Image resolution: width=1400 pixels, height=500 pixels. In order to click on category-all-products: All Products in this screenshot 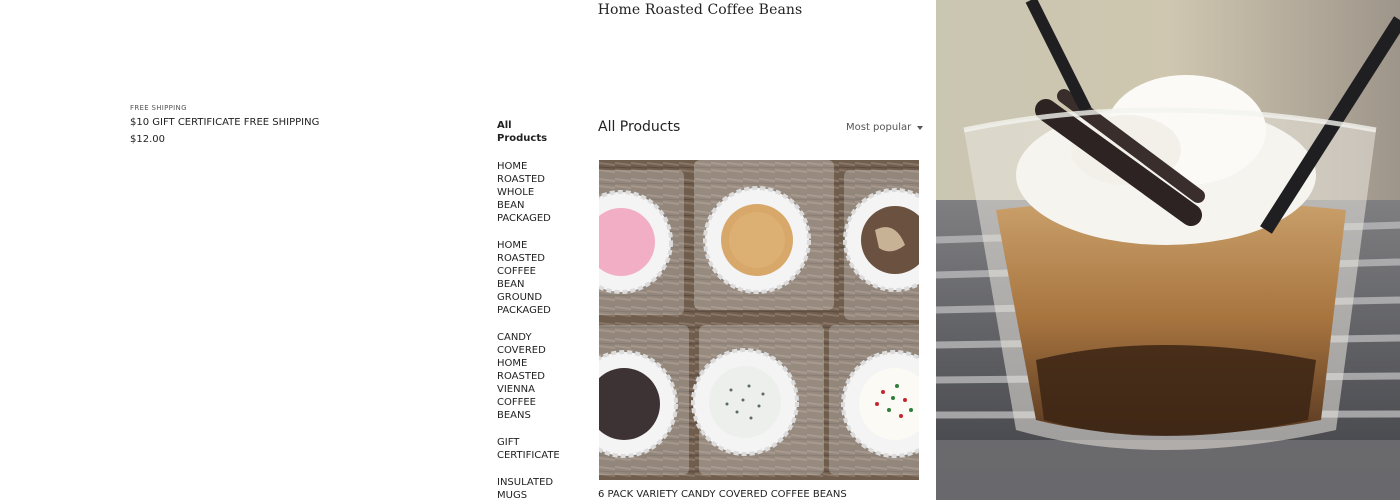, I will do `click(528, 132)`.